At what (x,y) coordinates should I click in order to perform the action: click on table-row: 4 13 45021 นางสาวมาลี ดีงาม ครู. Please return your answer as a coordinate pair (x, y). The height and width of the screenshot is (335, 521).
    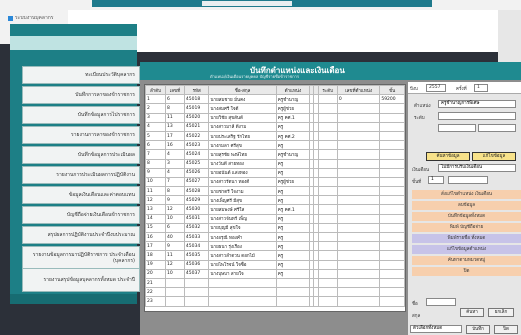
    Looking at the image, I should click on (275, 126).